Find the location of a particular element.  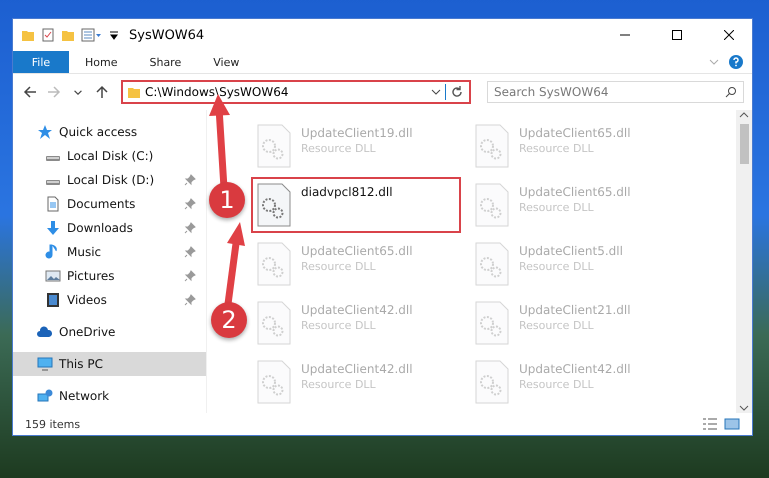

star-icon is located at coordinates (45, 132).